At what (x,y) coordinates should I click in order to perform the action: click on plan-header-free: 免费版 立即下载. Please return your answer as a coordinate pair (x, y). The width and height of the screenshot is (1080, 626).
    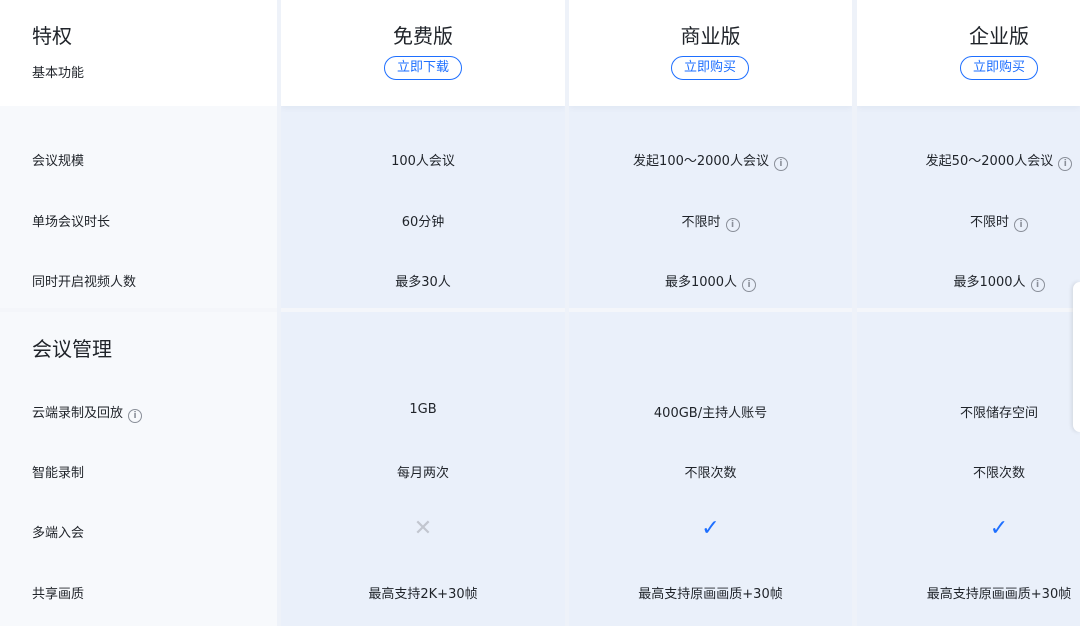
    Looking at the image, I should click on (423, 53).